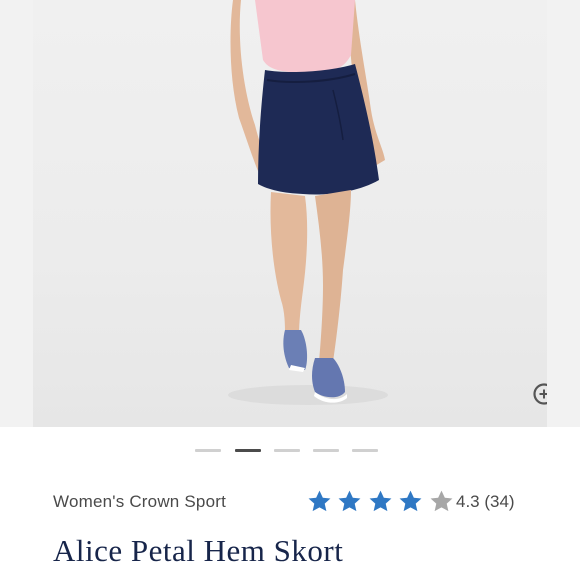 Image resolution: width=580 pixels, height=580 pixels. I want to click on collection-name: Women's Crown Sport, so click(139, 502).